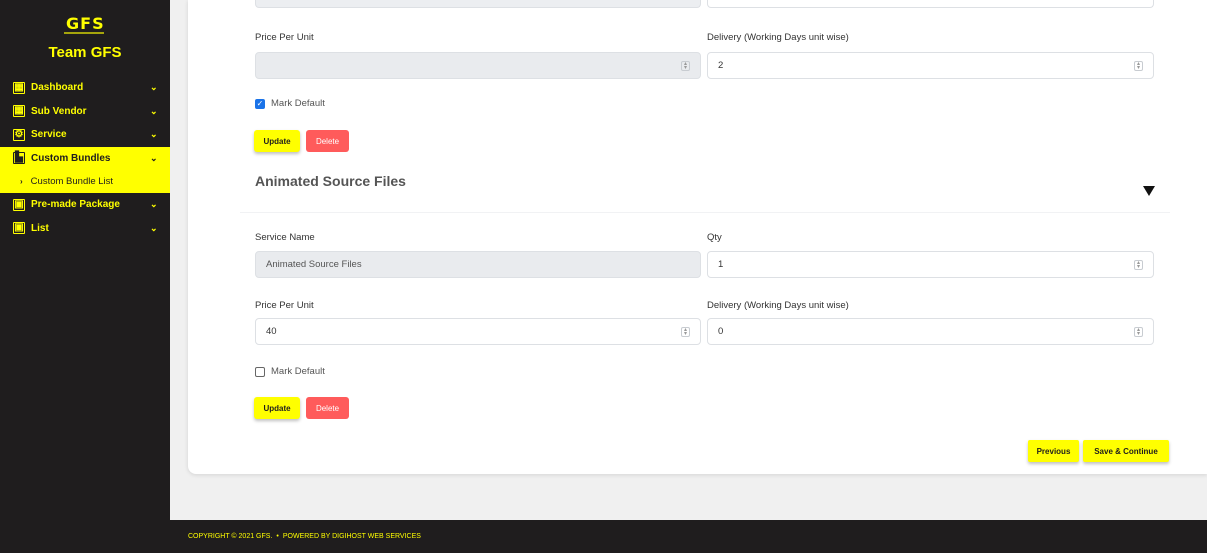 The height and width of the screenshot is (553, 1207). What do you see at coordinates (19, 228) in the screenshot?
I see `list-icon: ▣` at bounding box center [19, 228].